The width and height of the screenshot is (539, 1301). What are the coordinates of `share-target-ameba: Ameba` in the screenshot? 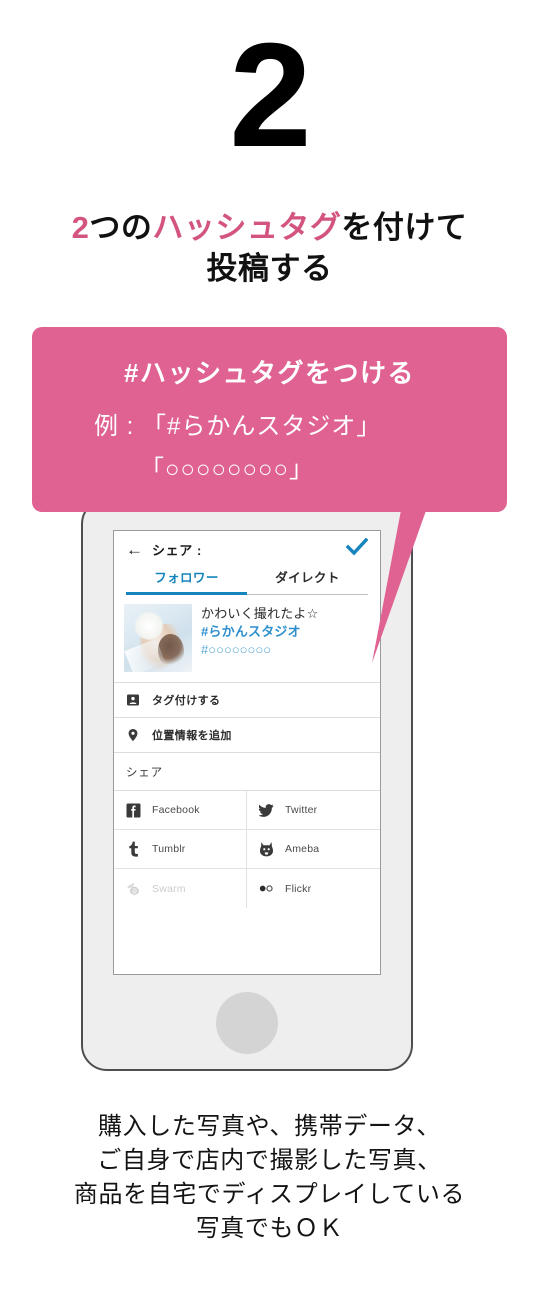 It's located at (313, 849).